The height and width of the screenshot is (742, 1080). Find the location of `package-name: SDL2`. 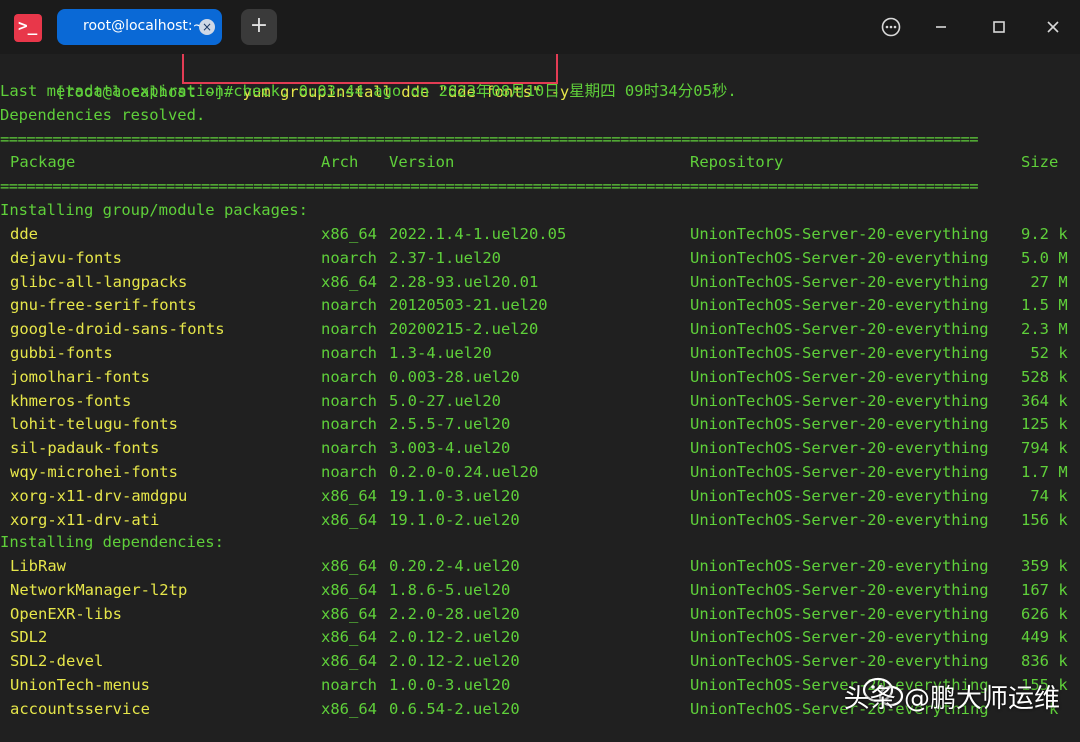

package-name: SDL2 is located at coordinates (29, 637).